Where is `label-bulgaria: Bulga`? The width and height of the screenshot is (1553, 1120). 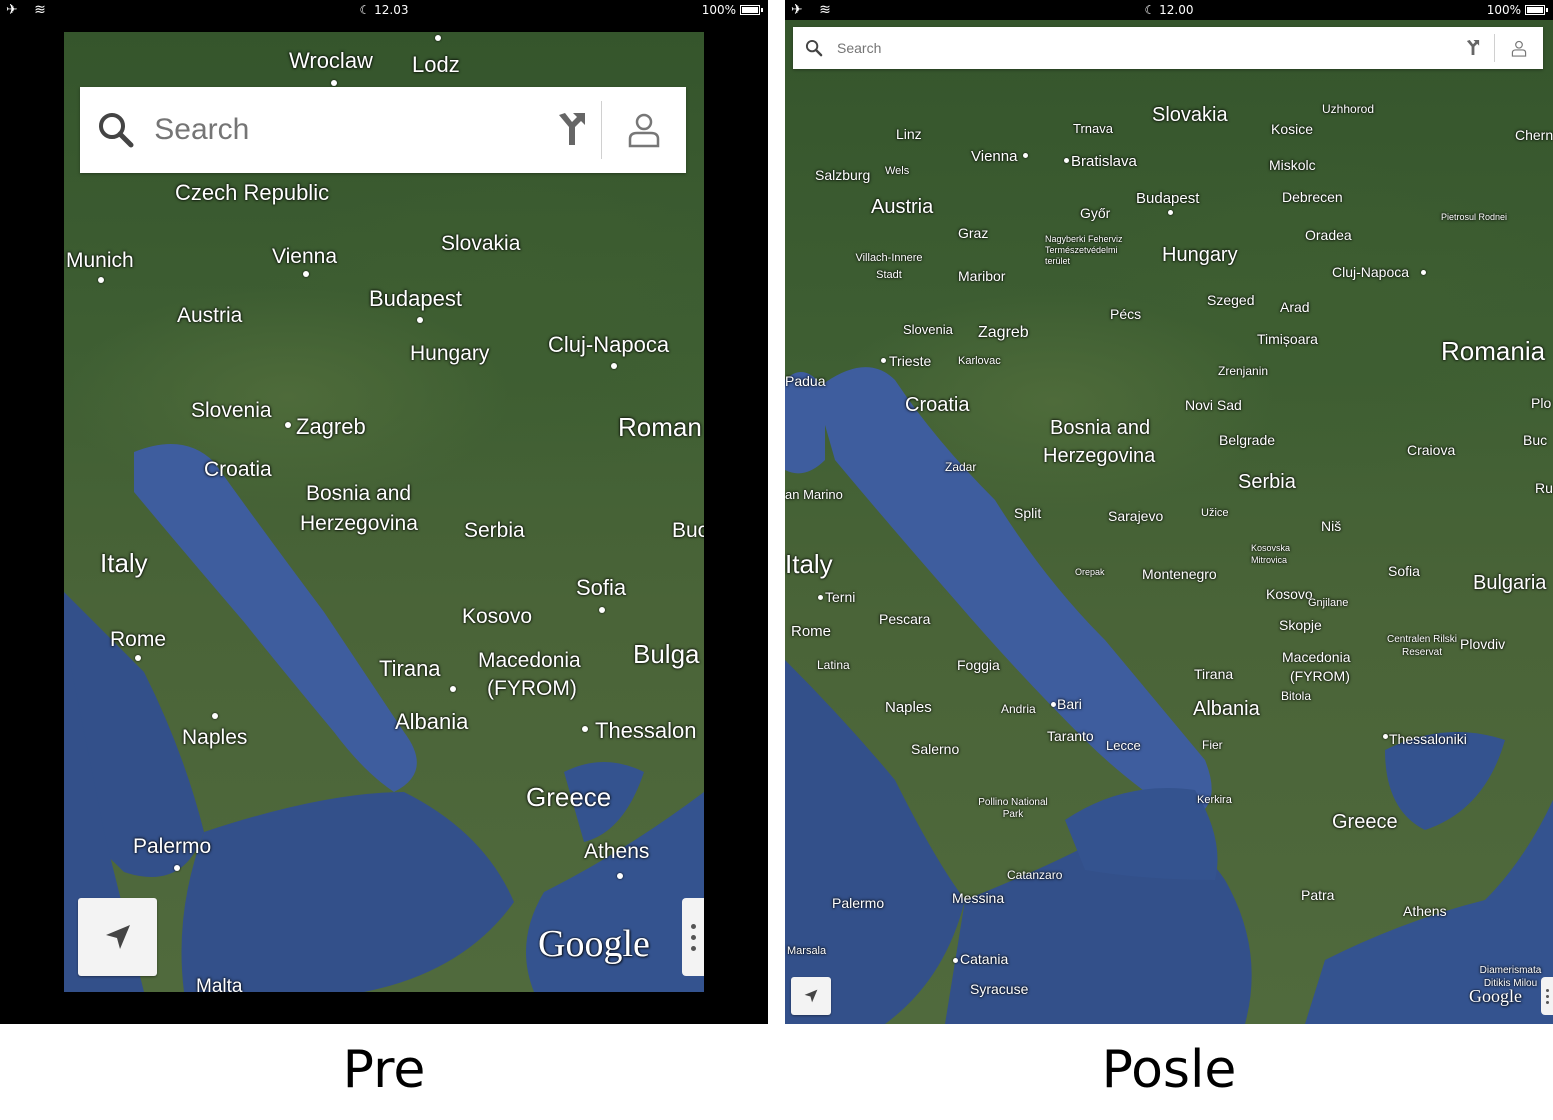
label-bulgaria: Bulga is located at coordinates (666, 654).